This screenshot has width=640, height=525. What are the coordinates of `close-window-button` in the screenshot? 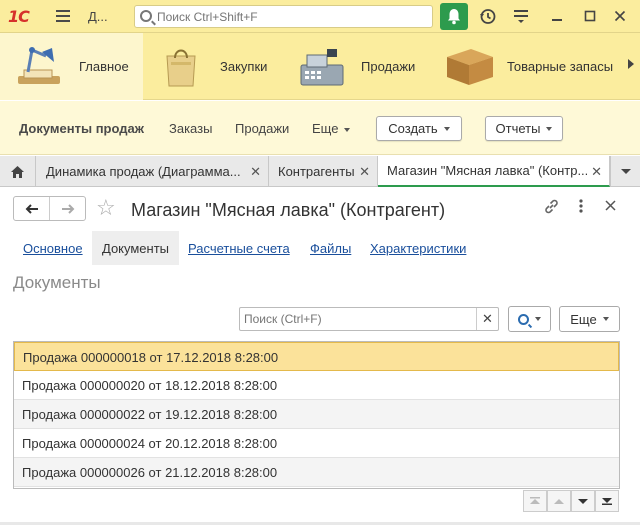 It's located at (620, 16).